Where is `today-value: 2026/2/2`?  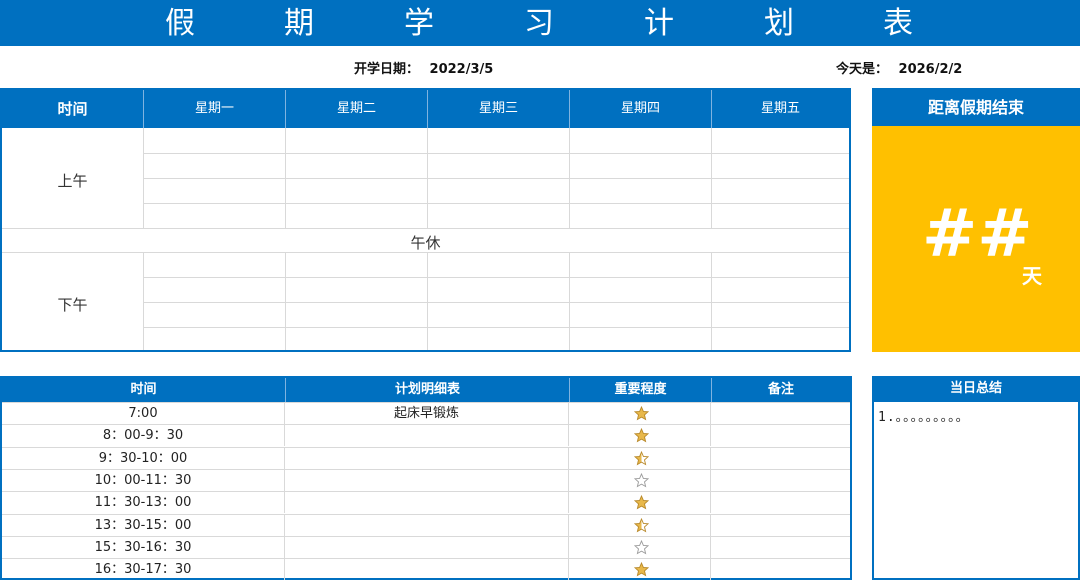 today-value: 2026/2/2 is located at coordinates (930, 69).